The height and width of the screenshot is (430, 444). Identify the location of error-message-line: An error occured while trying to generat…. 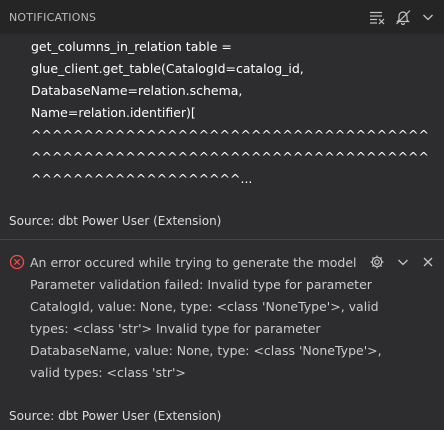
(193, 262).